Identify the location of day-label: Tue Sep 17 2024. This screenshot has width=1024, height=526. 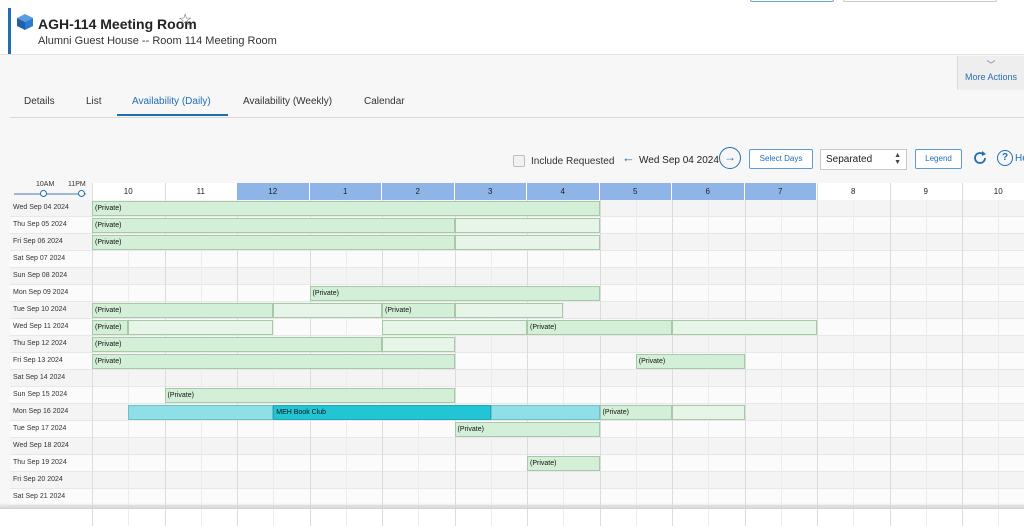
(40, 428).